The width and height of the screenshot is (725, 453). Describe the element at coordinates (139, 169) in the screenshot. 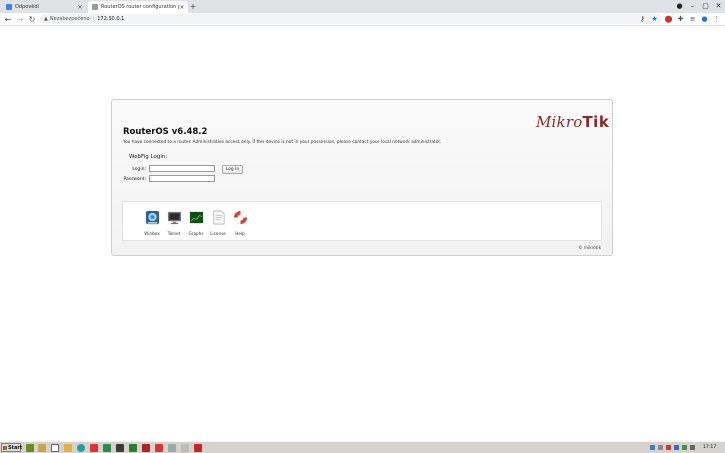

I see `login-label: Login:` at that location.